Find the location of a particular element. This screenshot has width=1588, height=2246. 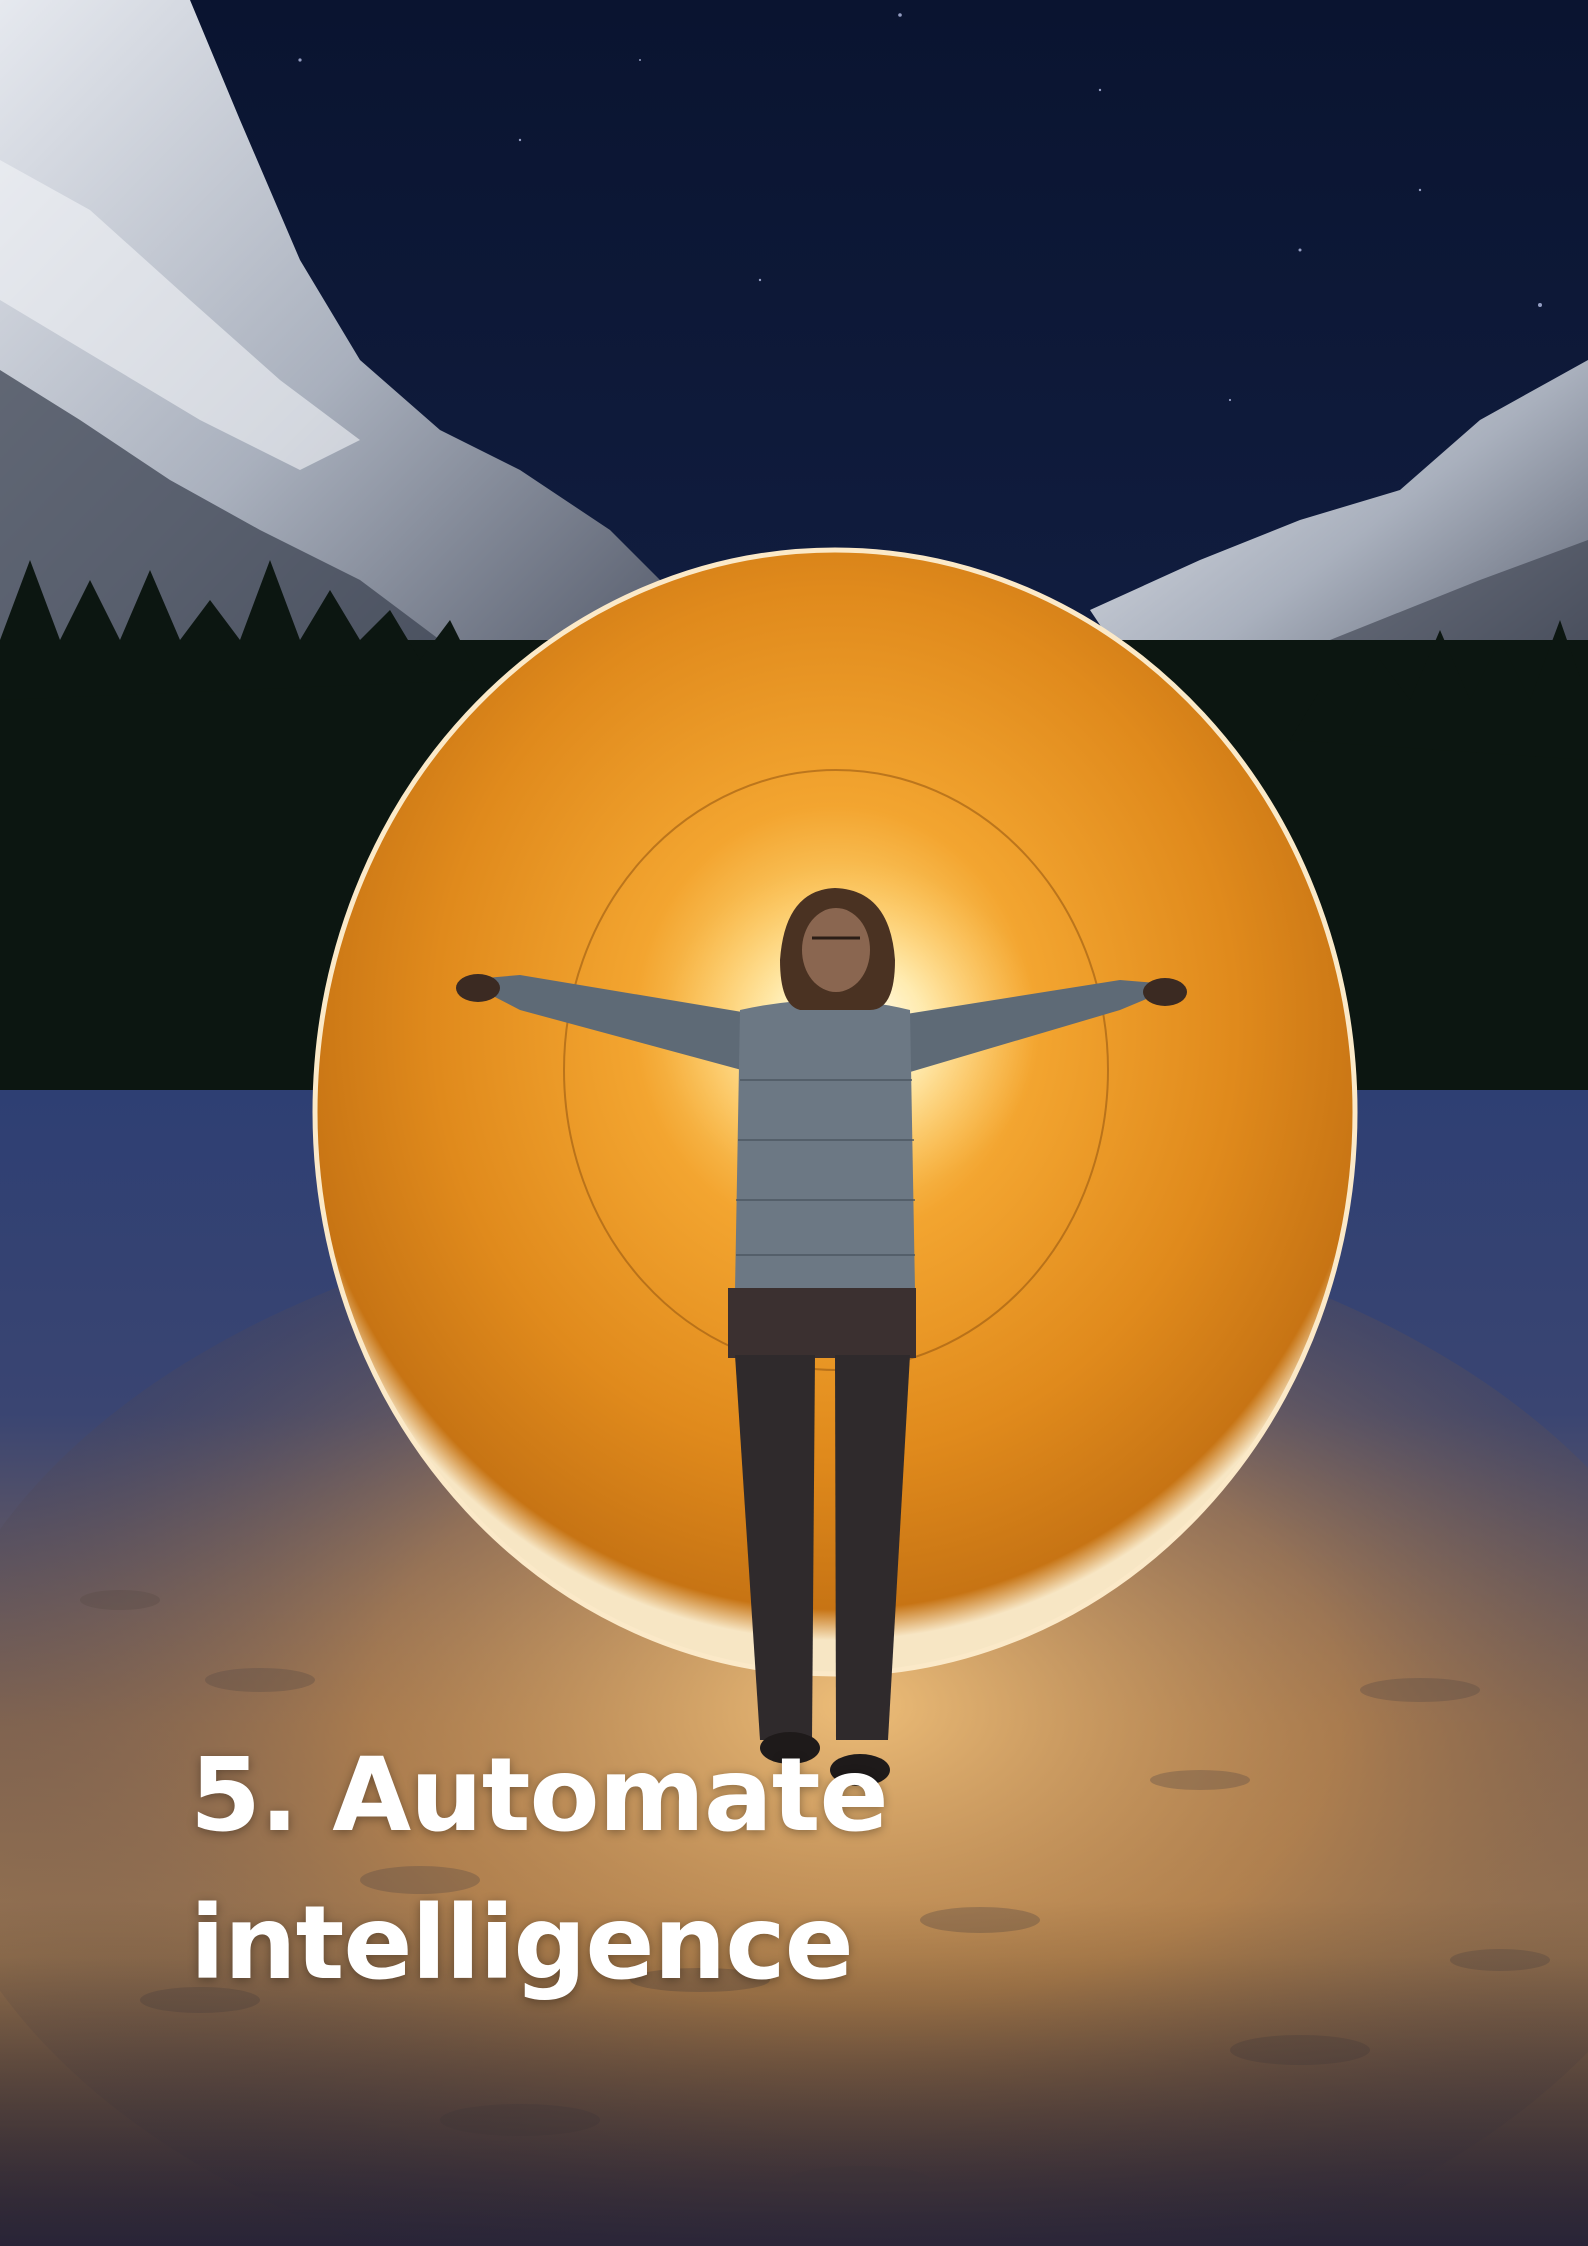

page-heading: 5. Automate intelligence is located at coordinates (790, 1870).